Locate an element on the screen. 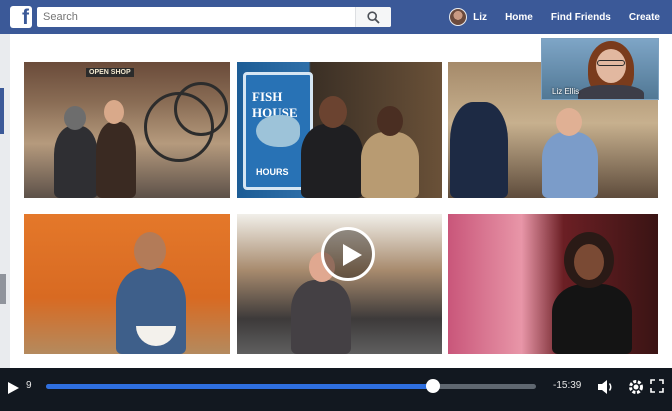  seek-bar is located at coordinates (291, 386).